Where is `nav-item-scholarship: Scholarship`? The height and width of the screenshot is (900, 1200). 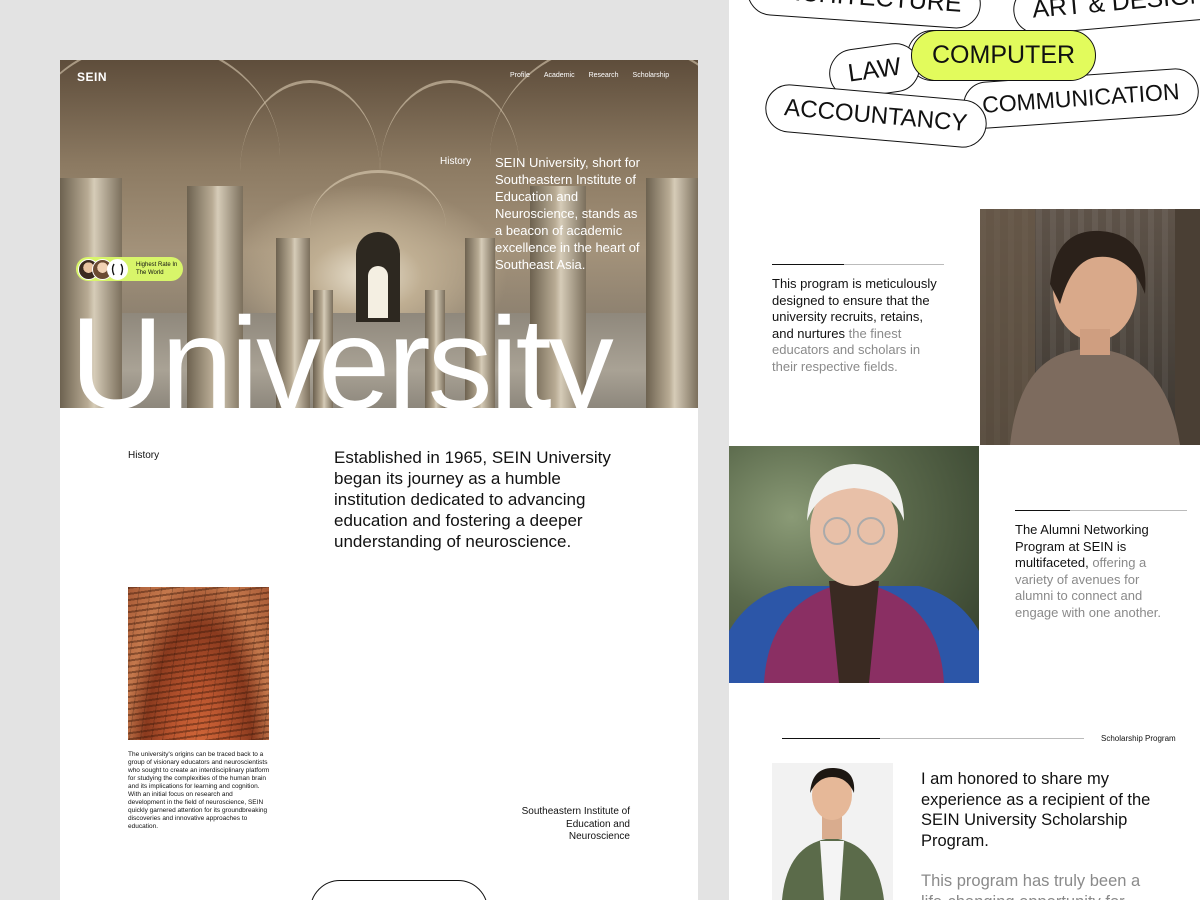 nav-item-scholarship: Scholarship is located at coordinates (651, 75).